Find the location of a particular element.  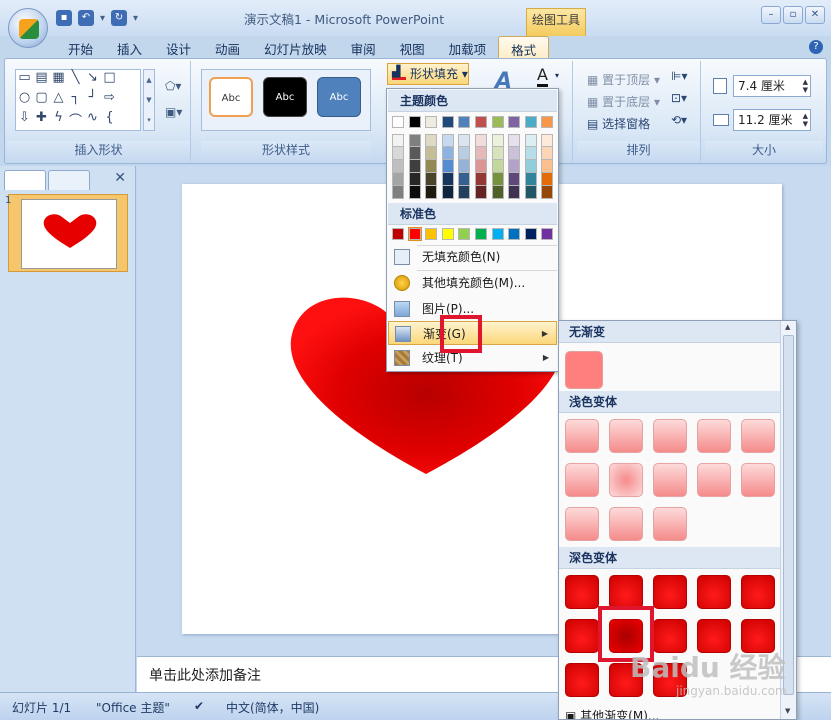

down-arrow-shape-icon: ⇩ is located at coordinates (24, 120).